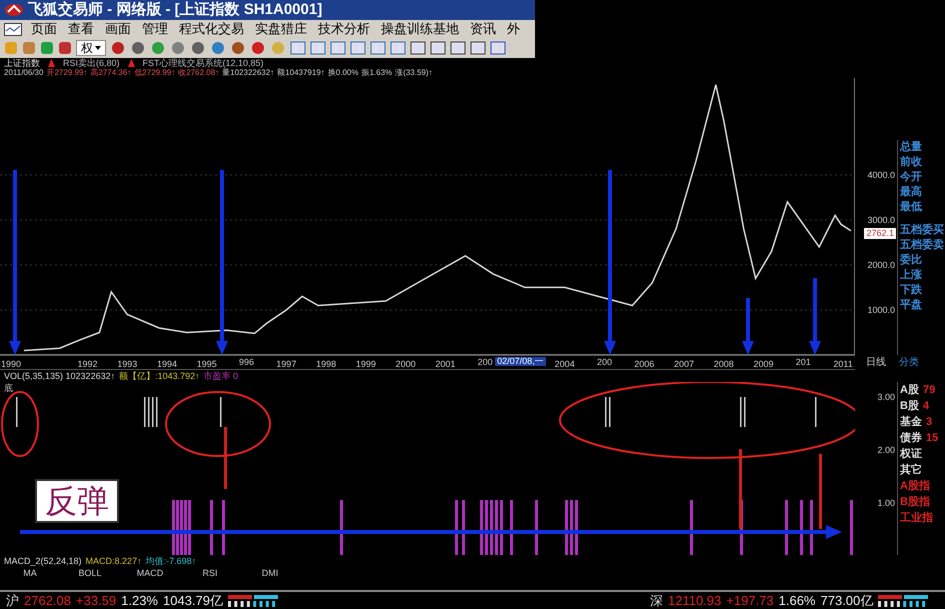 This screenshot has height=609, width=945. I want to click on market-label: 债券, so click(911, 438).